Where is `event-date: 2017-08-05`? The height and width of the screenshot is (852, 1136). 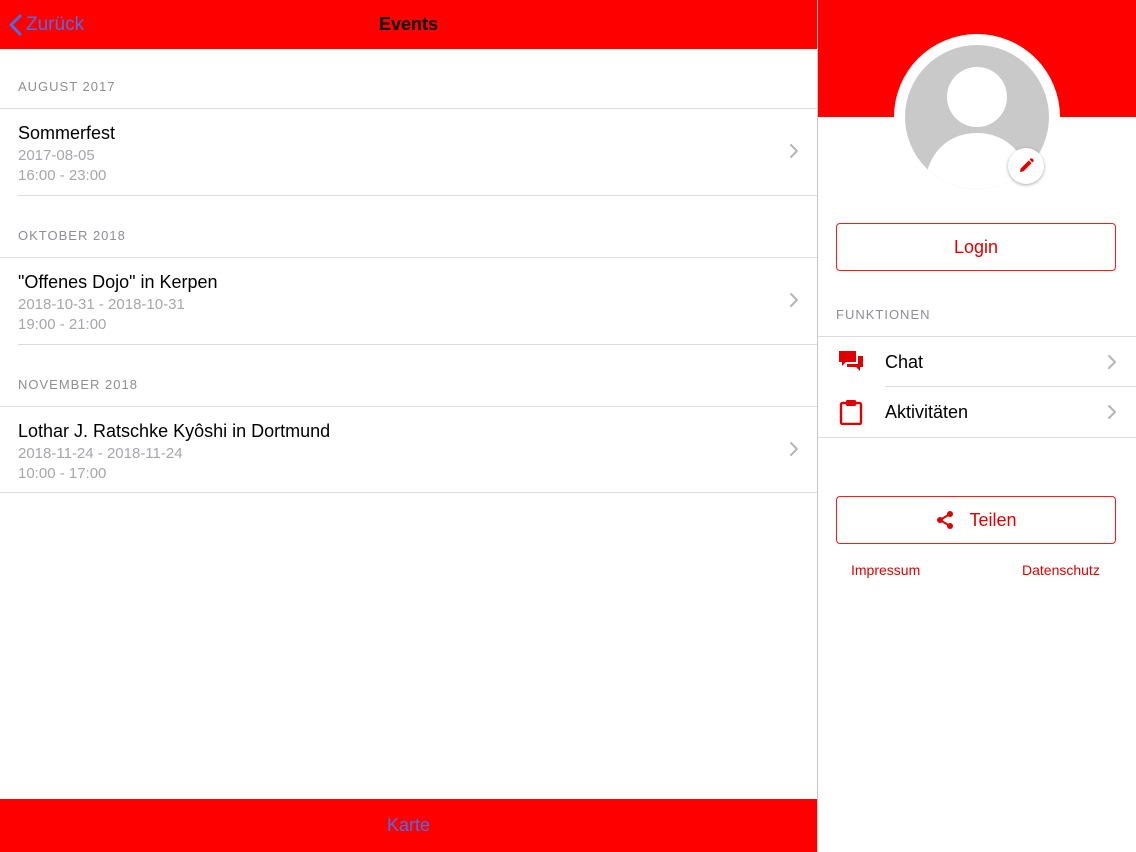
event-date: 2017-08-05 is located at coordinates (56, 155).